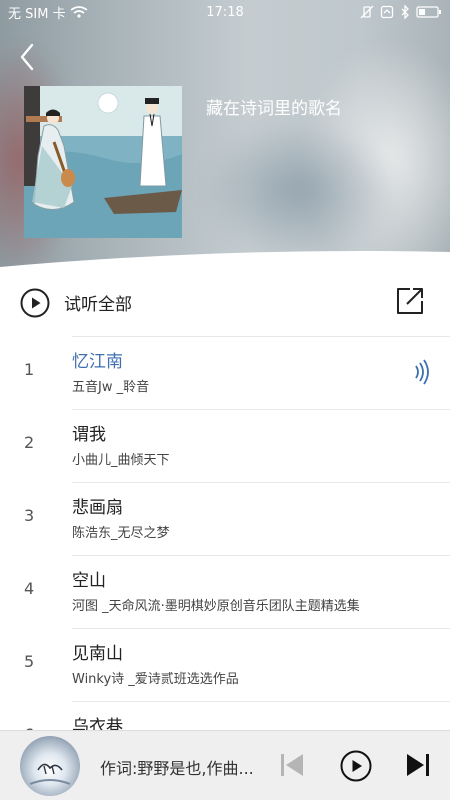 The height and width of the screenshot is (800, 450). Describe the element at coordinates (225, 664) in the screenshot. I see `song-row: 5 见南山 Winky诗 _爱诗贰班选选作品` at that location.